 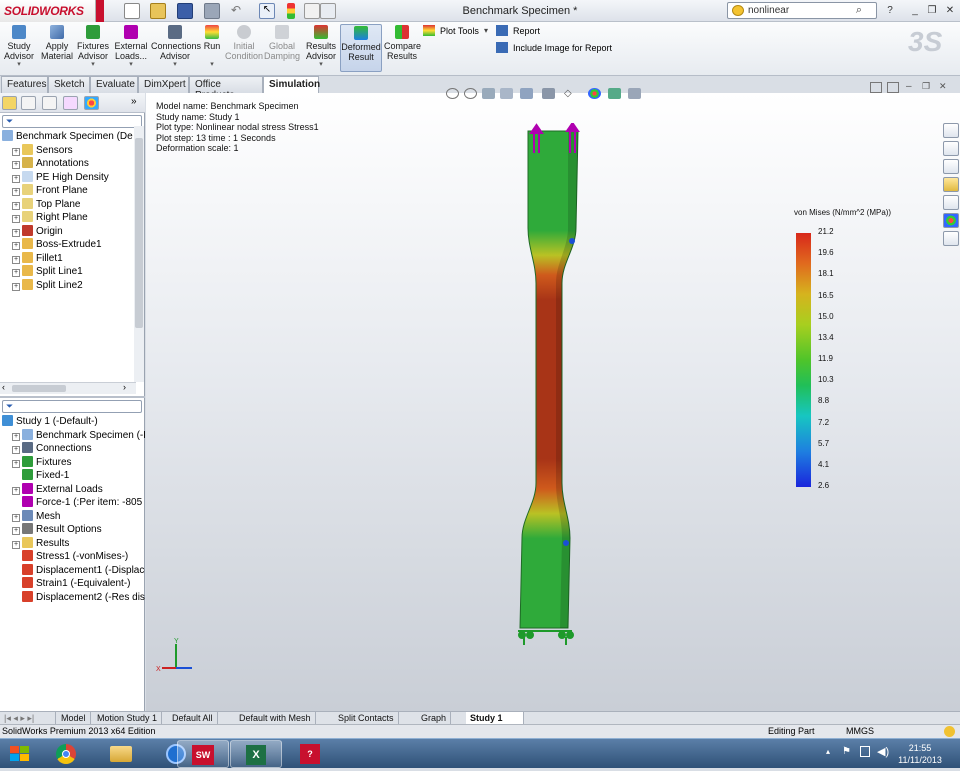 What do you see at coordinates (93, 48) in the screenshot?
I see `fixtures-advisor-button: Fixtures Advisor ▾` at bounding box center [93, 48].